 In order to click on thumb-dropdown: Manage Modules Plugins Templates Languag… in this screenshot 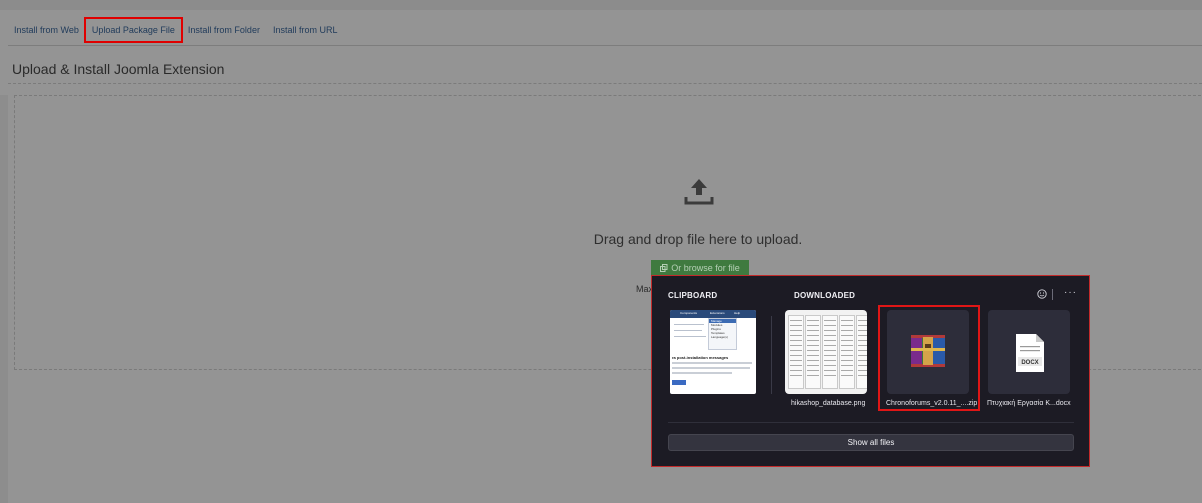, I will do `click(722, 334)`.